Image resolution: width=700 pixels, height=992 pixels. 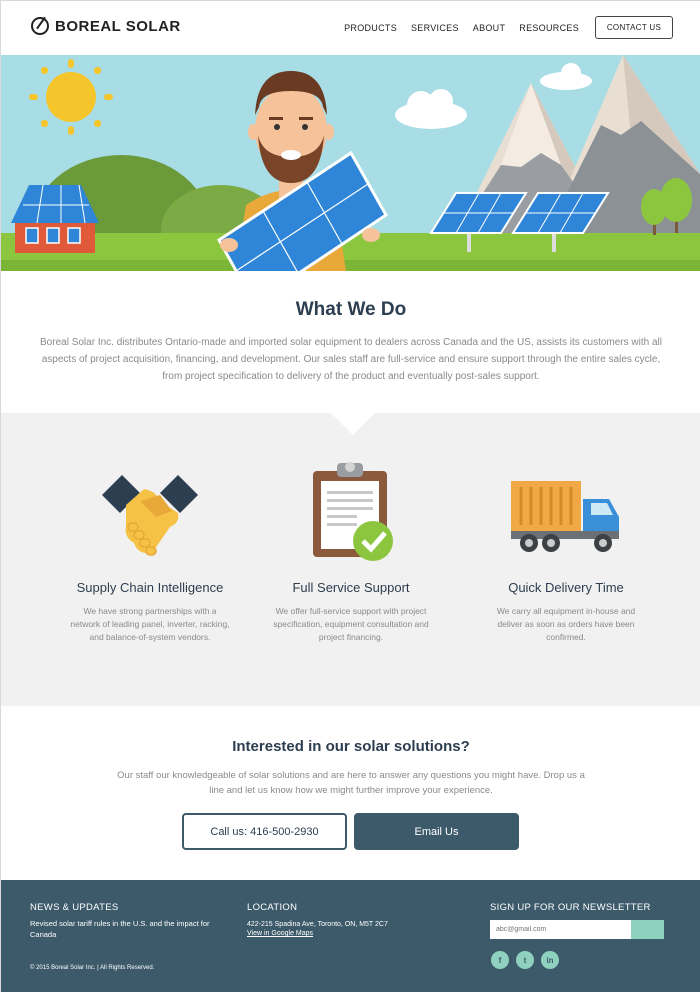 I want to click on logo-icon, so click(x=40, y=26).